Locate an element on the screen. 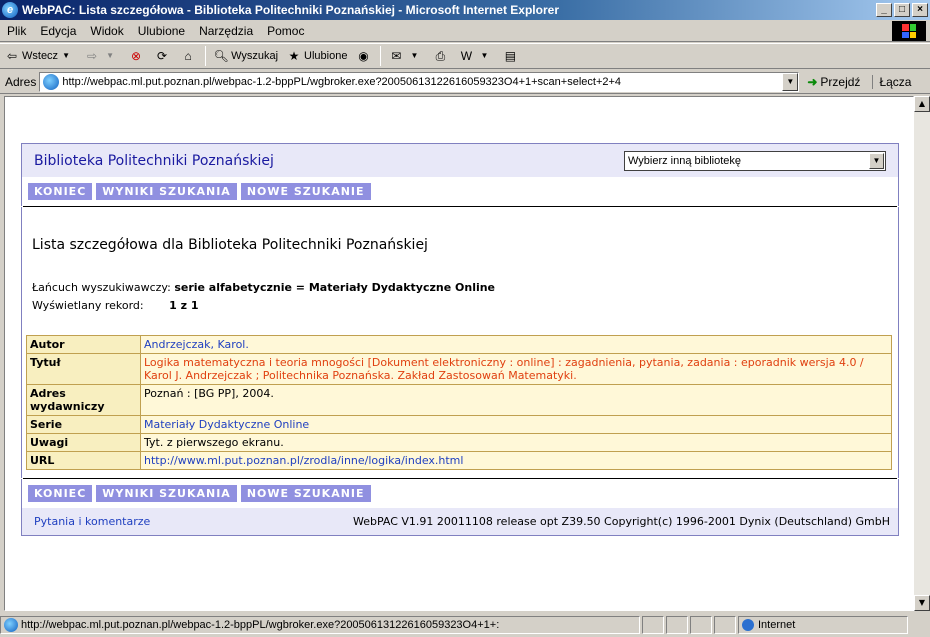 This screenshot has width=930, height=637. menu-favorites: Ulubione is located at coordinates (161, 31).